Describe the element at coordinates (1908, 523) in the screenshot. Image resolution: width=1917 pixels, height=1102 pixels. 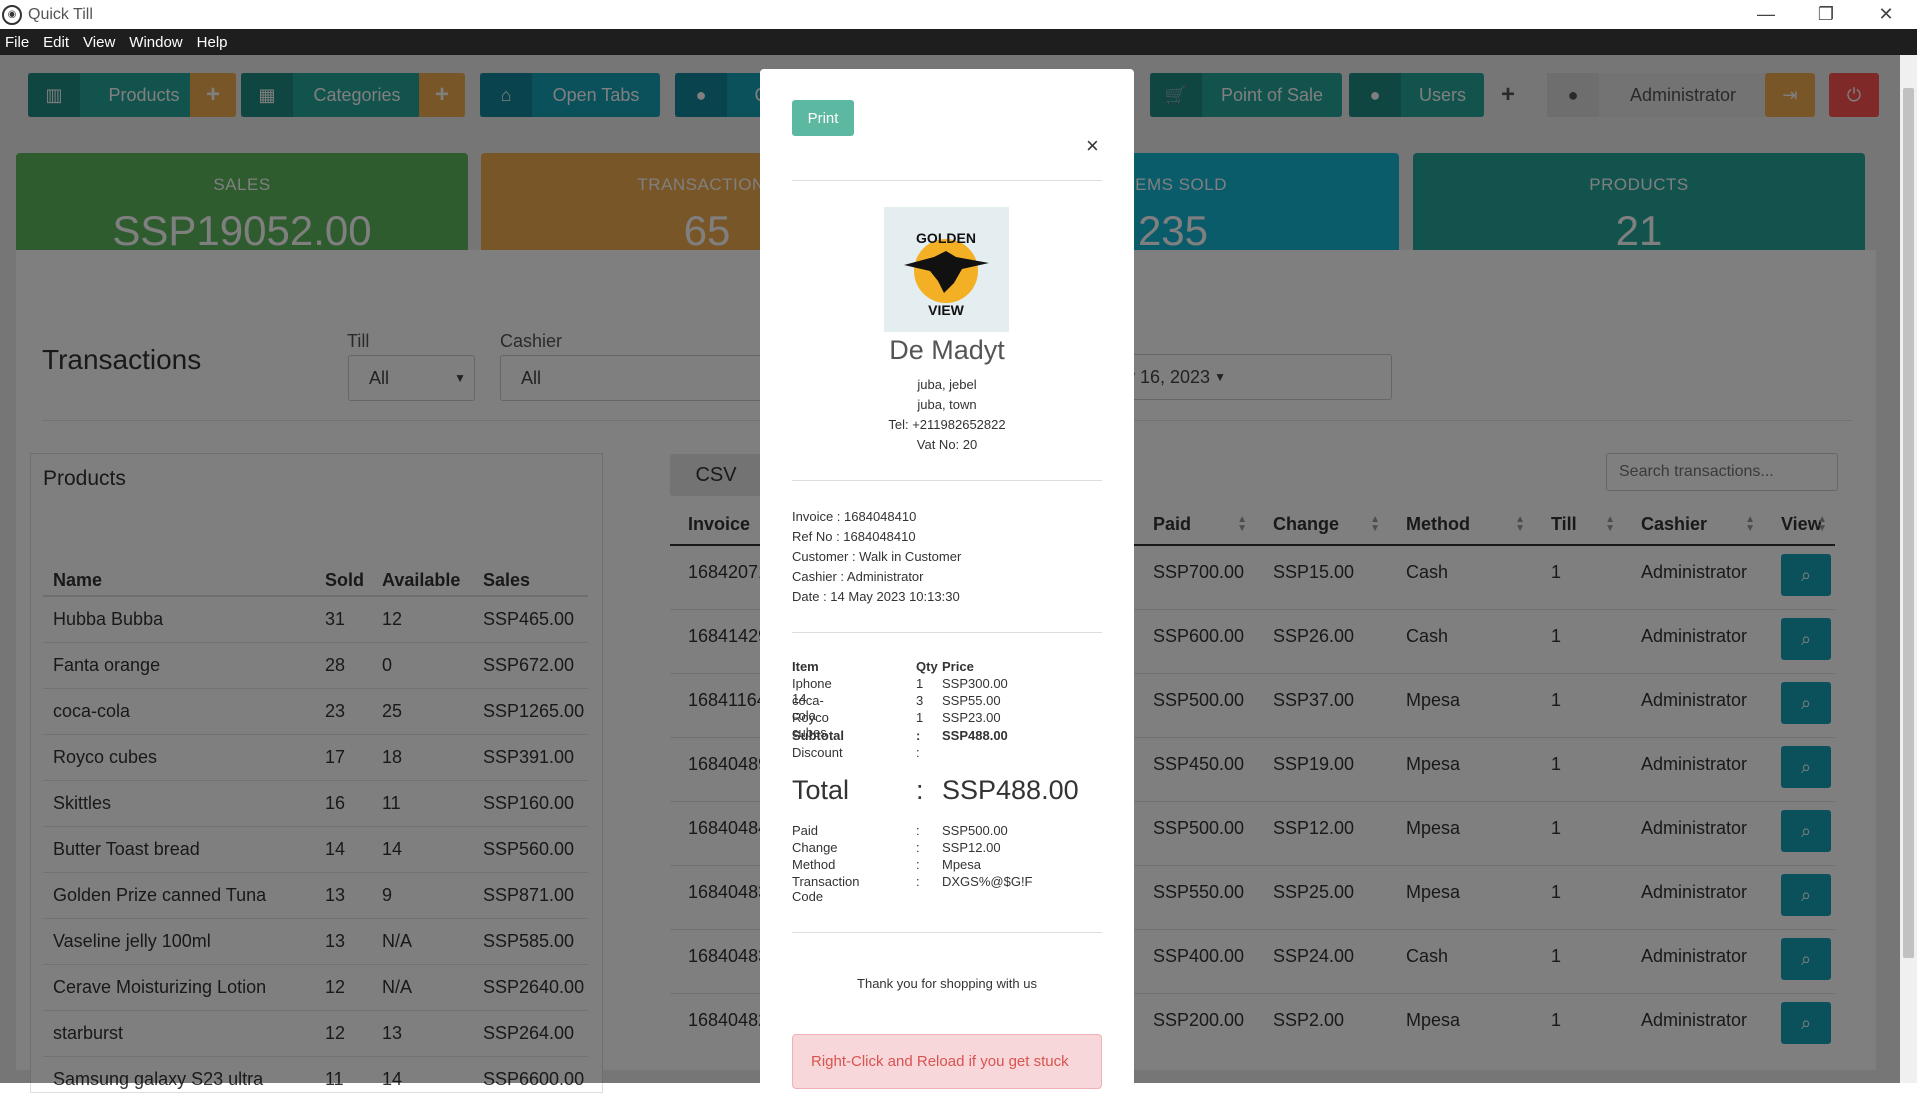
I see `scrollbar-thumb` at that location.